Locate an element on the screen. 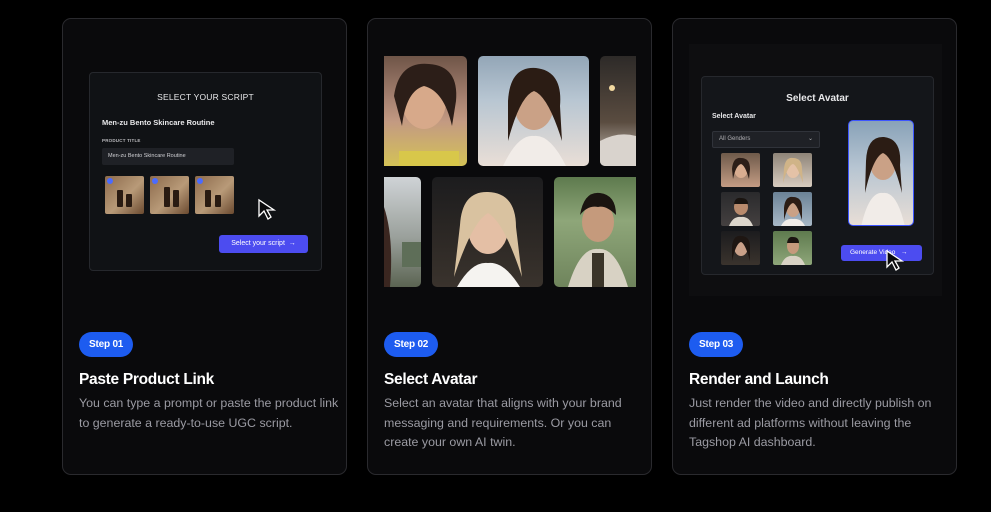 The width and height of the screenshot is (991, 512). preview-heading: SELECT YOUR SCRIPT is located at coordinates (205, 97).